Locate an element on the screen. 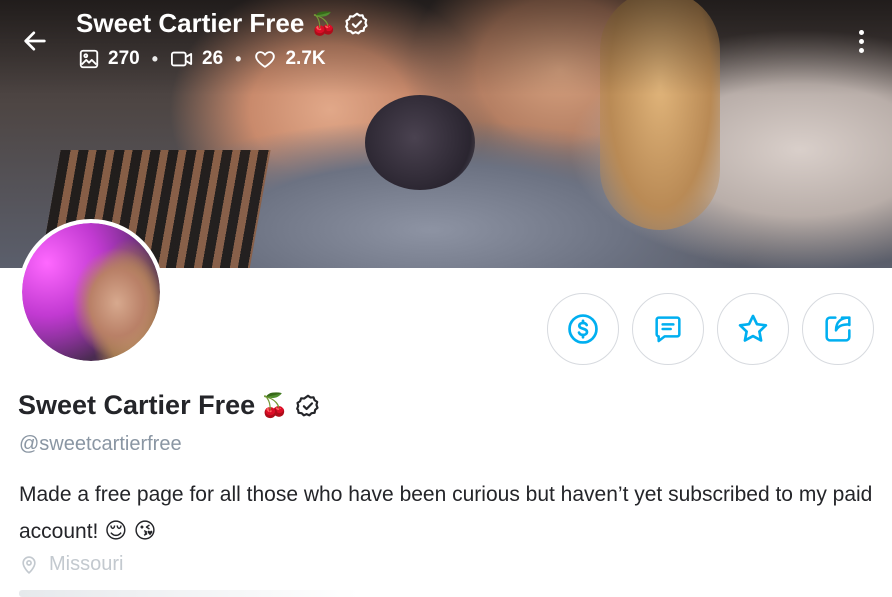 The image size is (892, 597). profile-stats: 270 • 26 • 2.7K is located at coordinates (202, 59).